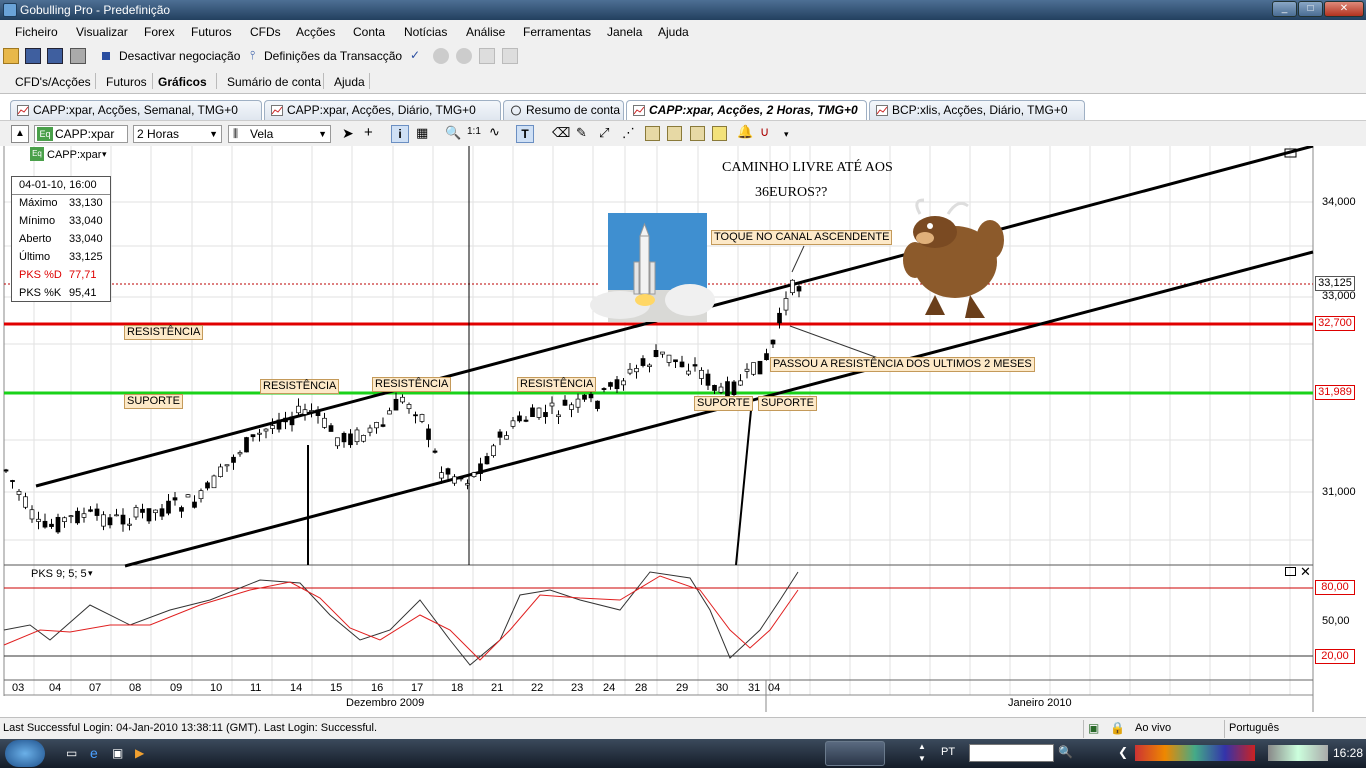  I want to click on maximize-button: □, so click(1310, 9).